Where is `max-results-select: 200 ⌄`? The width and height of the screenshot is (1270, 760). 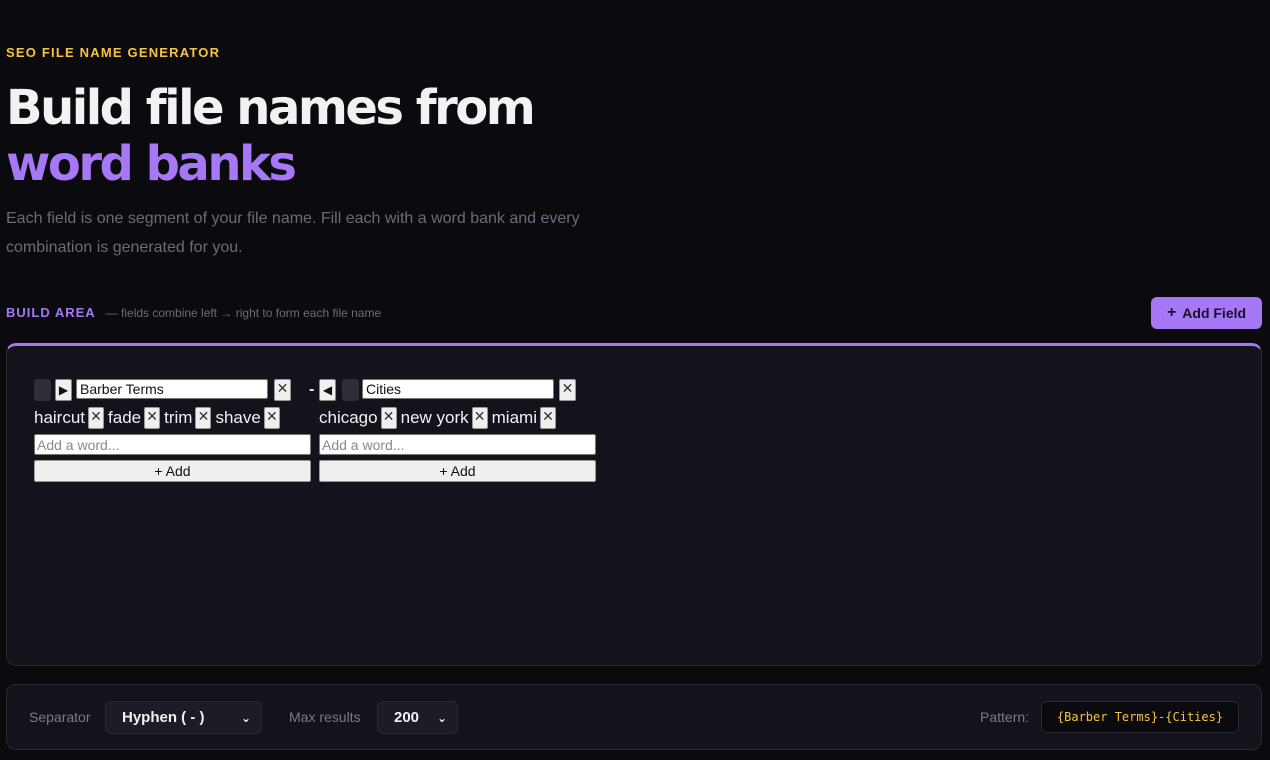 max-results-select: 200 ⌄ is located at coordinates (417, 717).